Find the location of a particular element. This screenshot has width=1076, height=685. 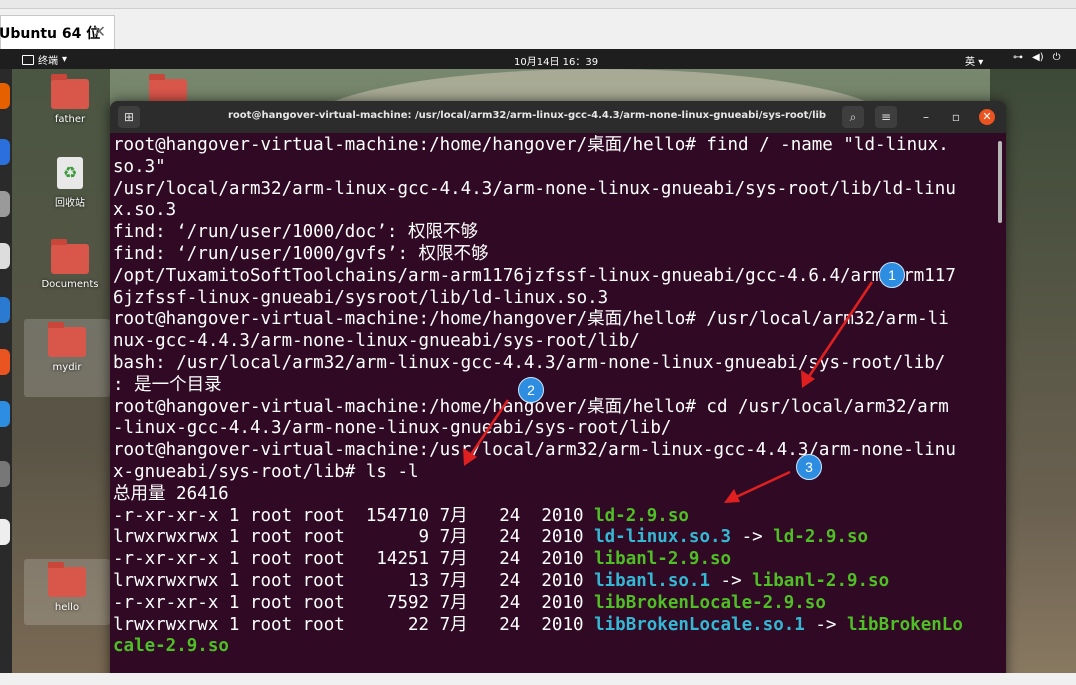

maximize-button: ▫ is located at coordinates (956, 117).